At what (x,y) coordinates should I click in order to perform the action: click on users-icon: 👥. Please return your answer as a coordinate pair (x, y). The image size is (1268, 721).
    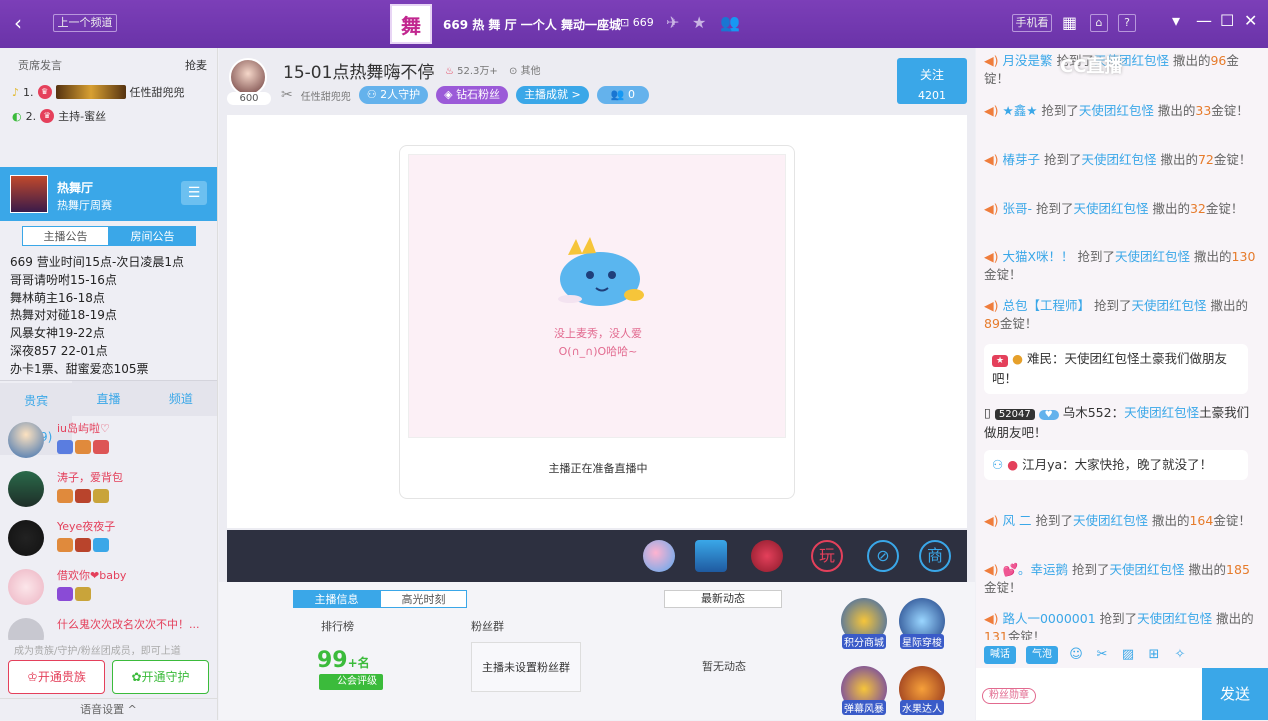
    Looking at the image, I should click on (730, 22).